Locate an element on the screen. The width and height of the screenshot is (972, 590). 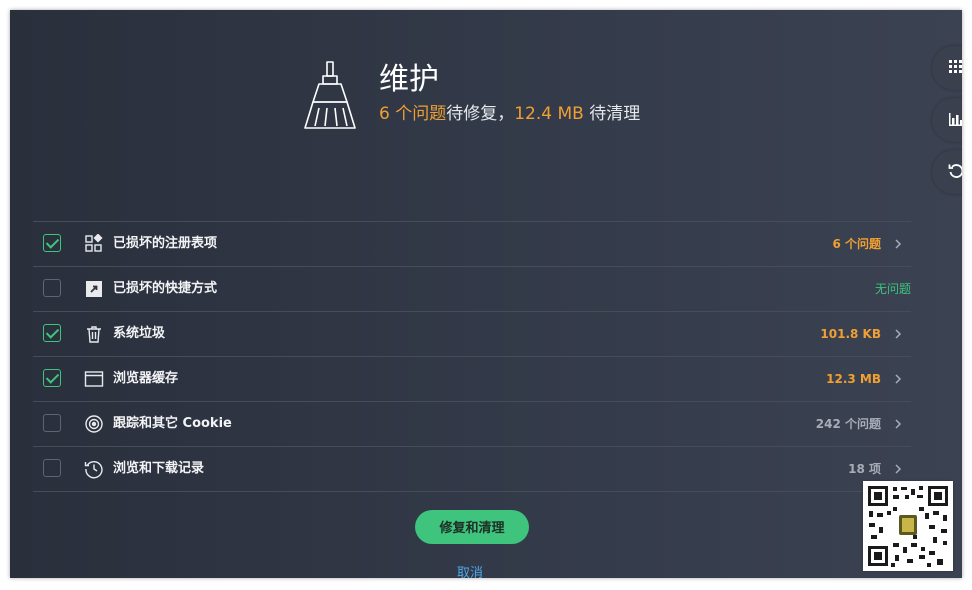
size-suffix: 待清理 is located at coordinates (612, 114).